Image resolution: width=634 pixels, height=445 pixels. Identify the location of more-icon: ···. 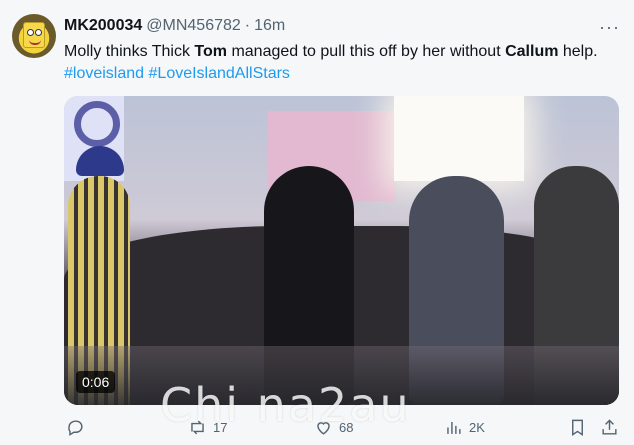
(609, 27).